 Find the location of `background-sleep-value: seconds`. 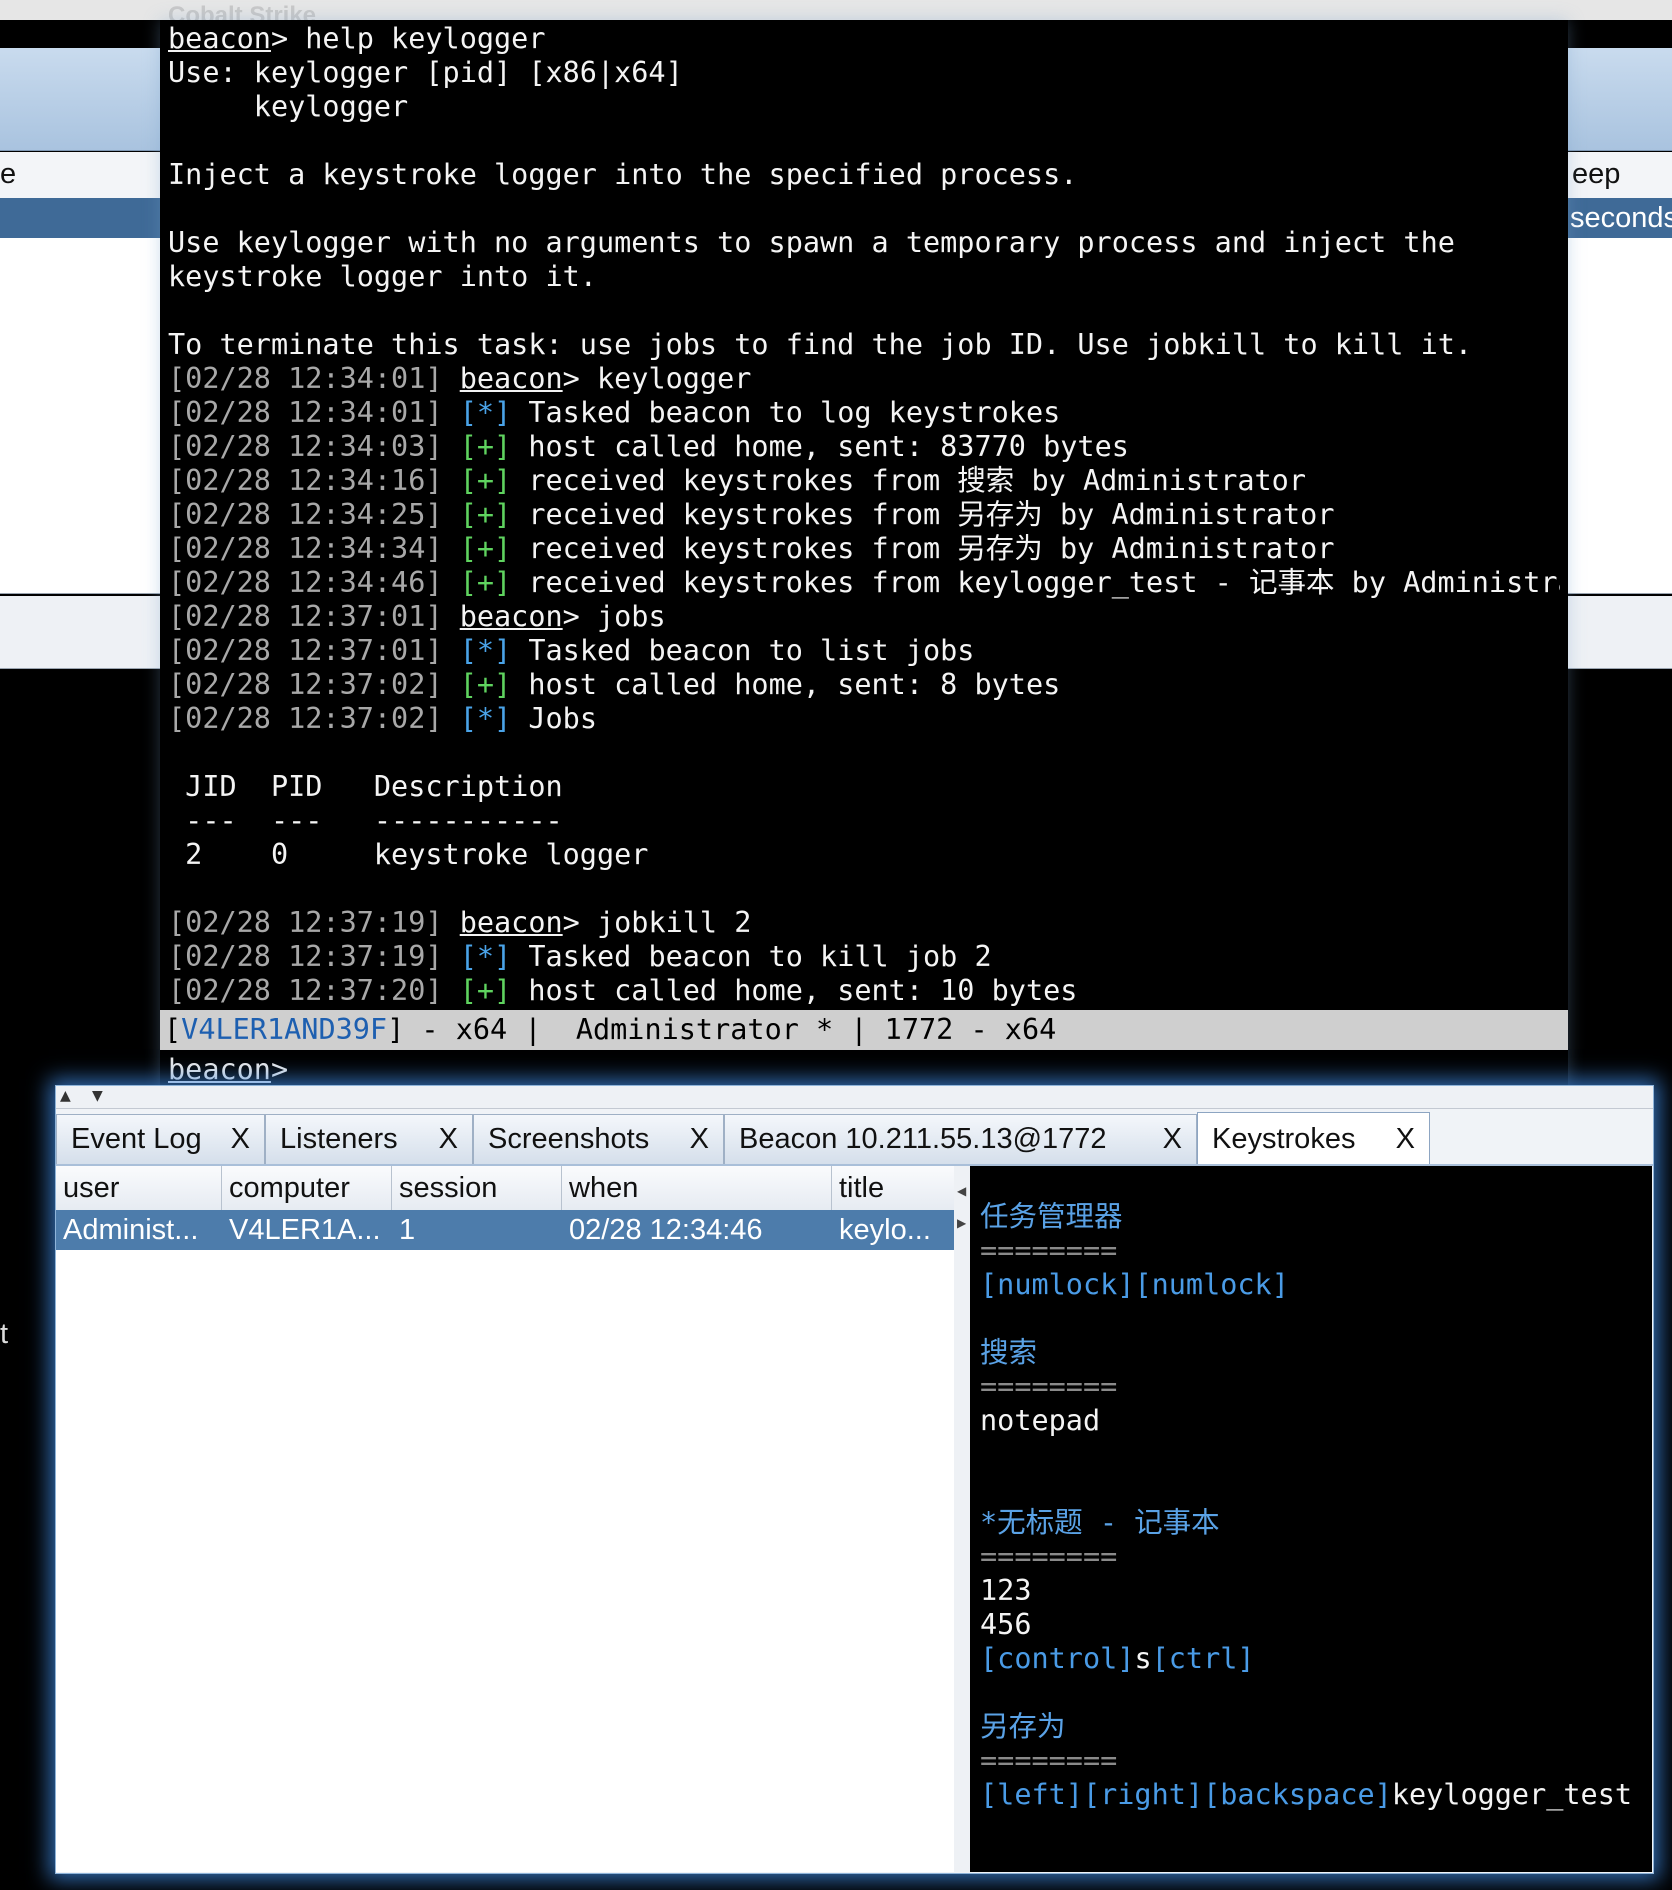

background-sleep-value: seconds is located at coordinates (1621, 218).